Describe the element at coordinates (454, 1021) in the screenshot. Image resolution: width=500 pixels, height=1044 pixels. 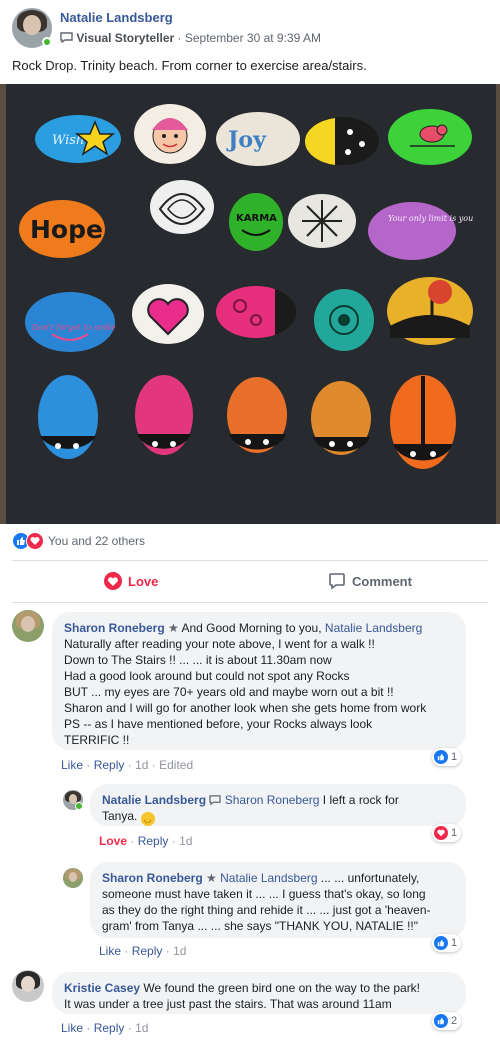
I see `reaction-count-text: 2` at that location.